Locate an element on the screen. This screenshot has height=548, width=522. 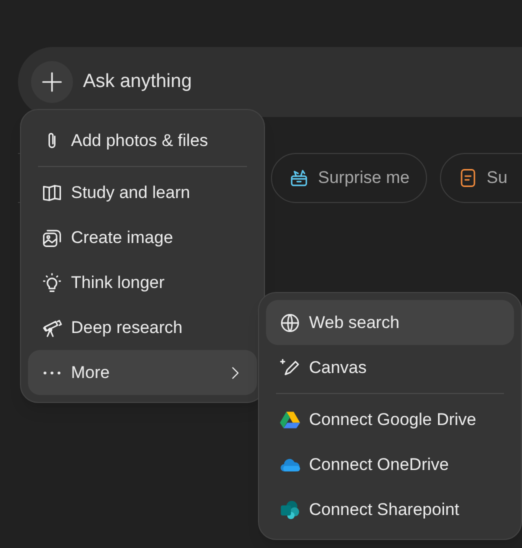
menu-item: Think longer is located at coordinates (142, 282).